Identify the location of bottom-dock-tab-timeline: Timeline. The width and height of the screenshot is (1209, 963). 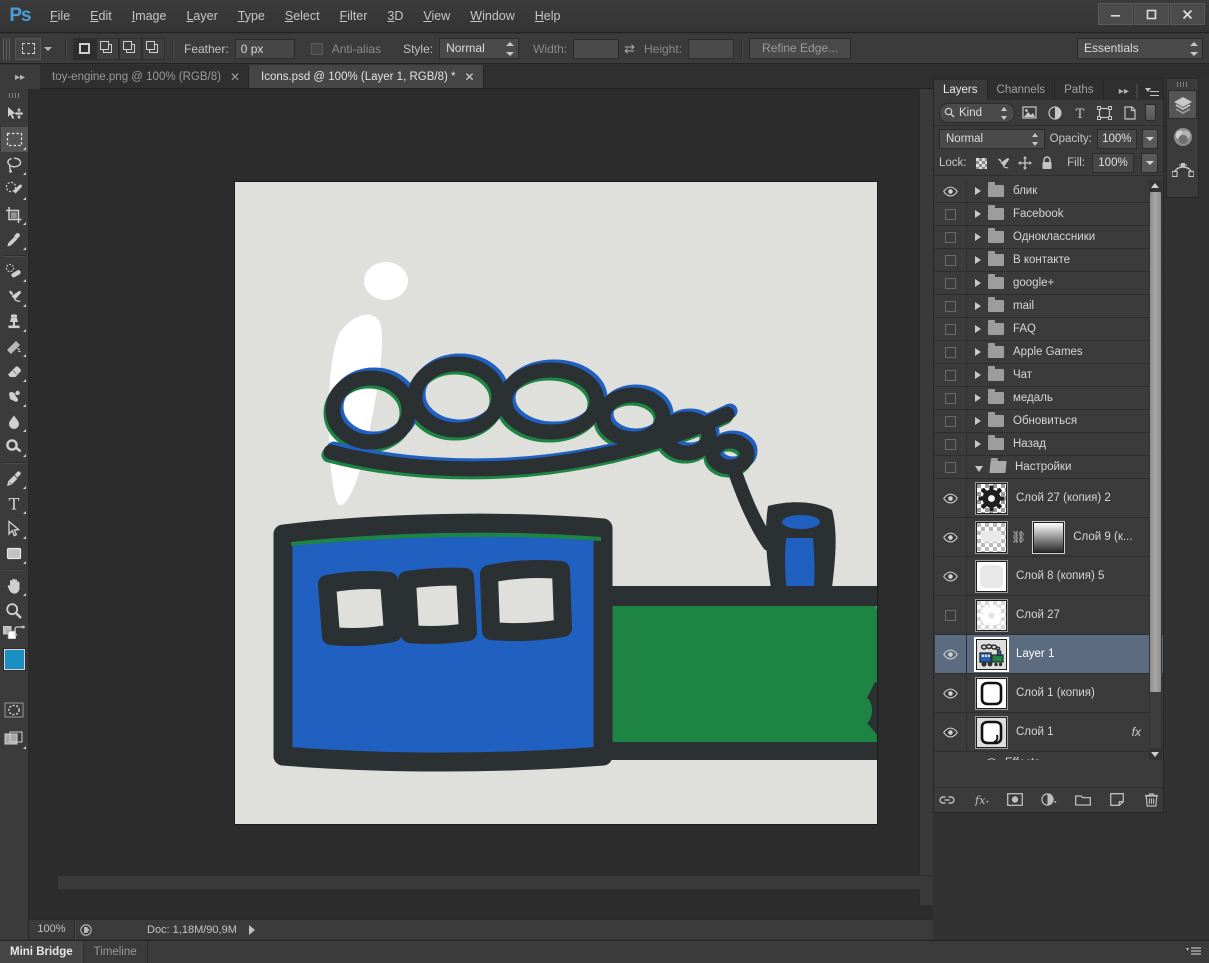
(116, 952).